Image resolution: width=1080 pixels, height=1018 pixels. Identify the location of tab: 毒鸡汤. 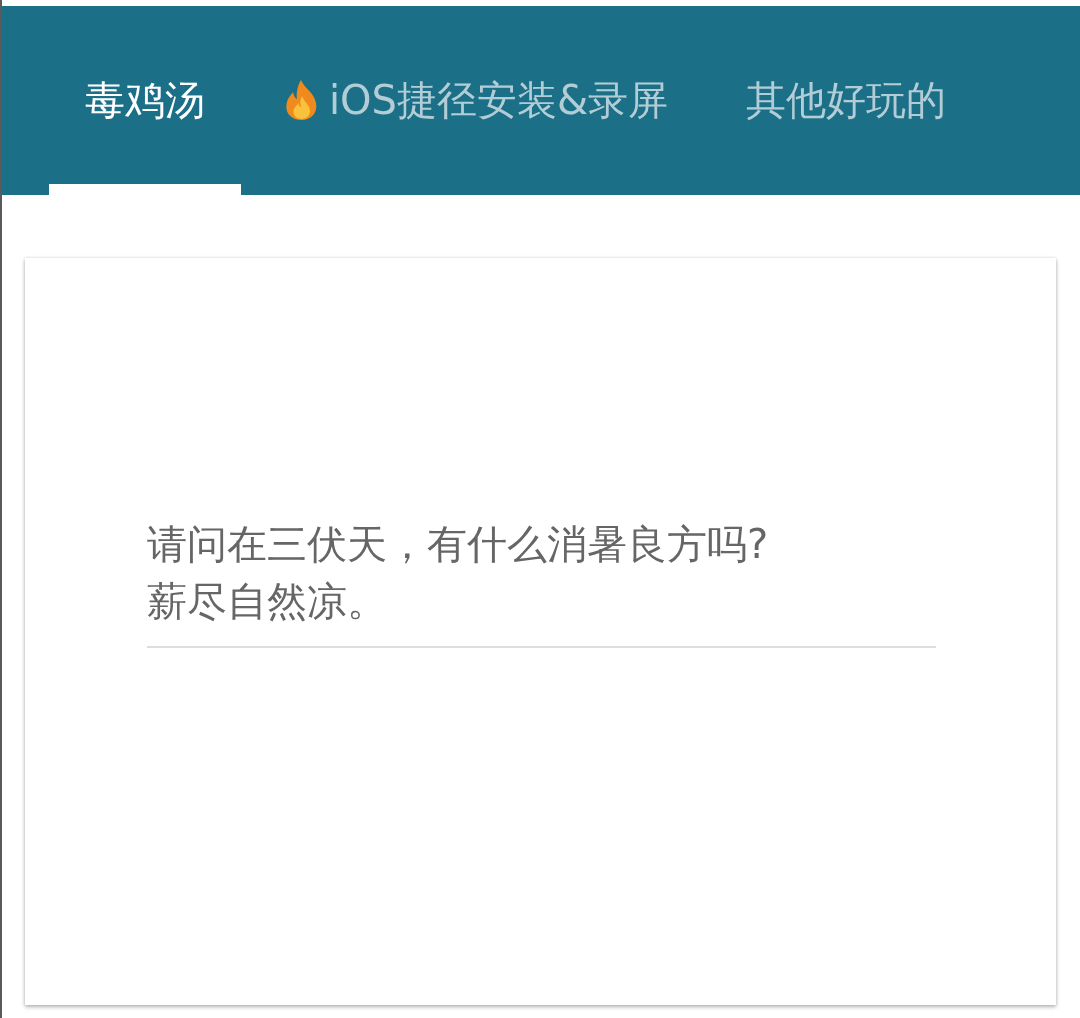
(145, 100).